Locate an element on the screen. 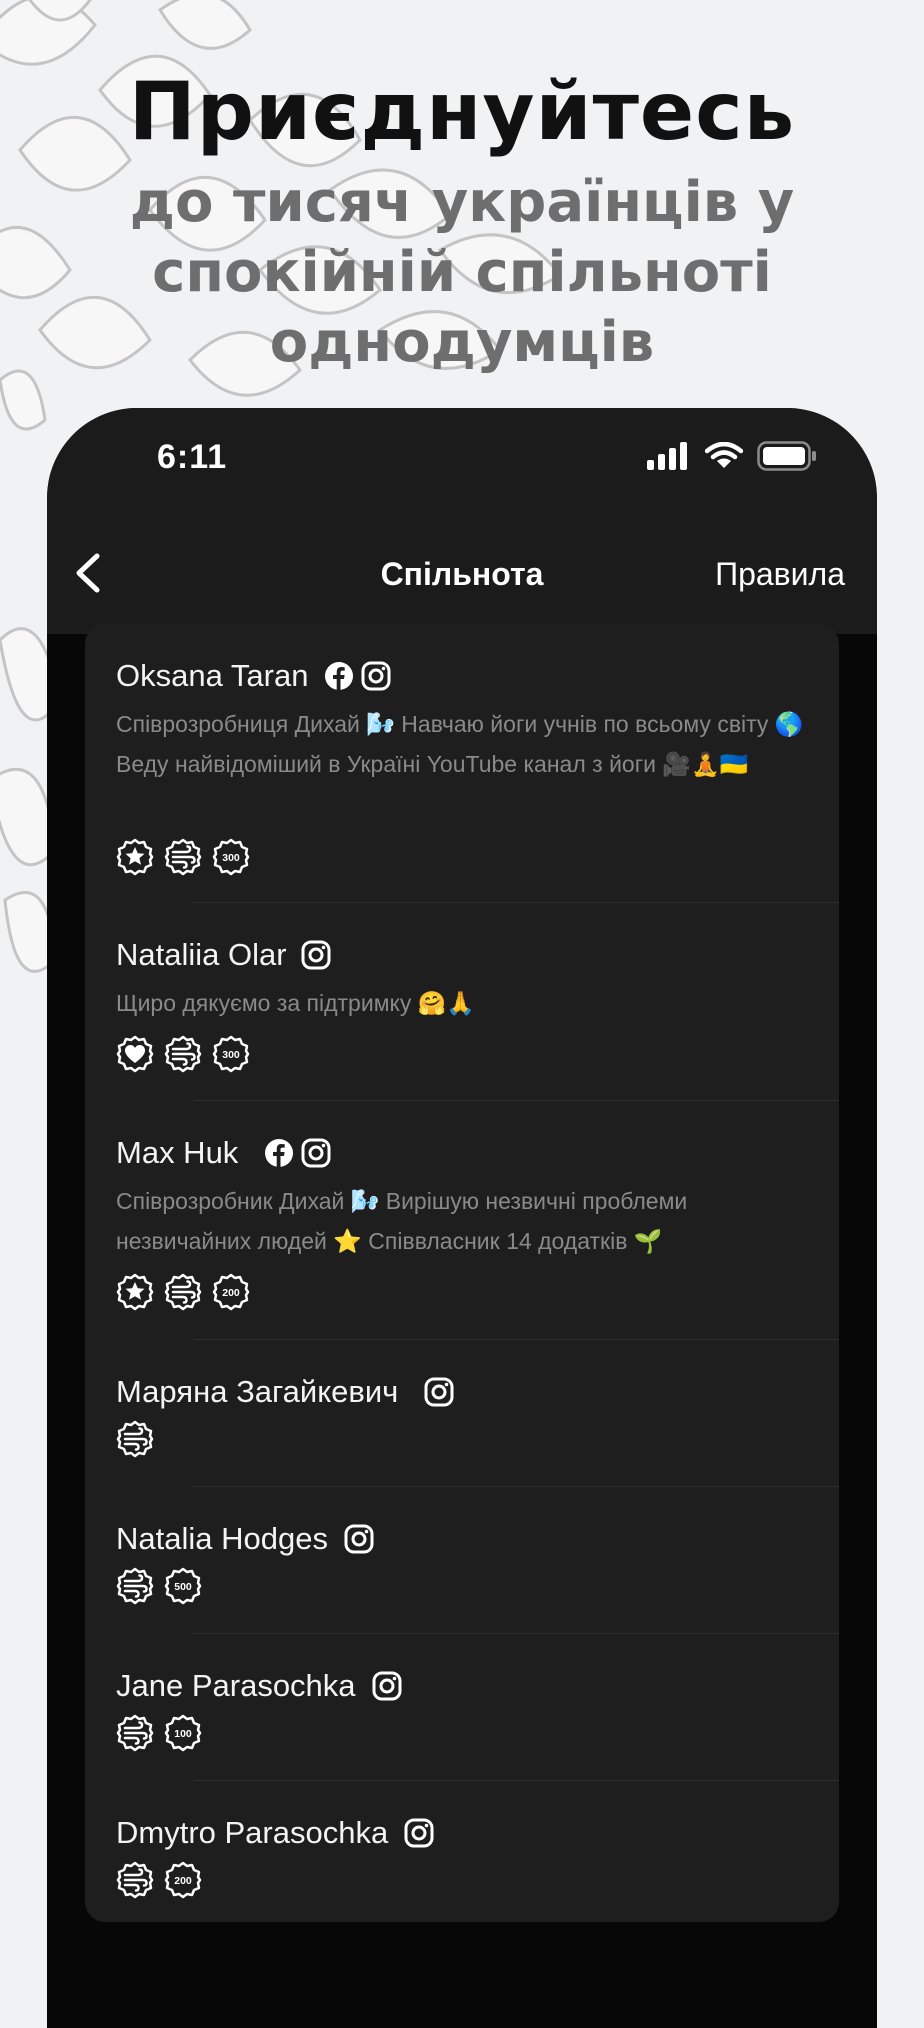 The width and height of the screenshot is (924, 2028). status-icons is located at coordinates (732, 456).